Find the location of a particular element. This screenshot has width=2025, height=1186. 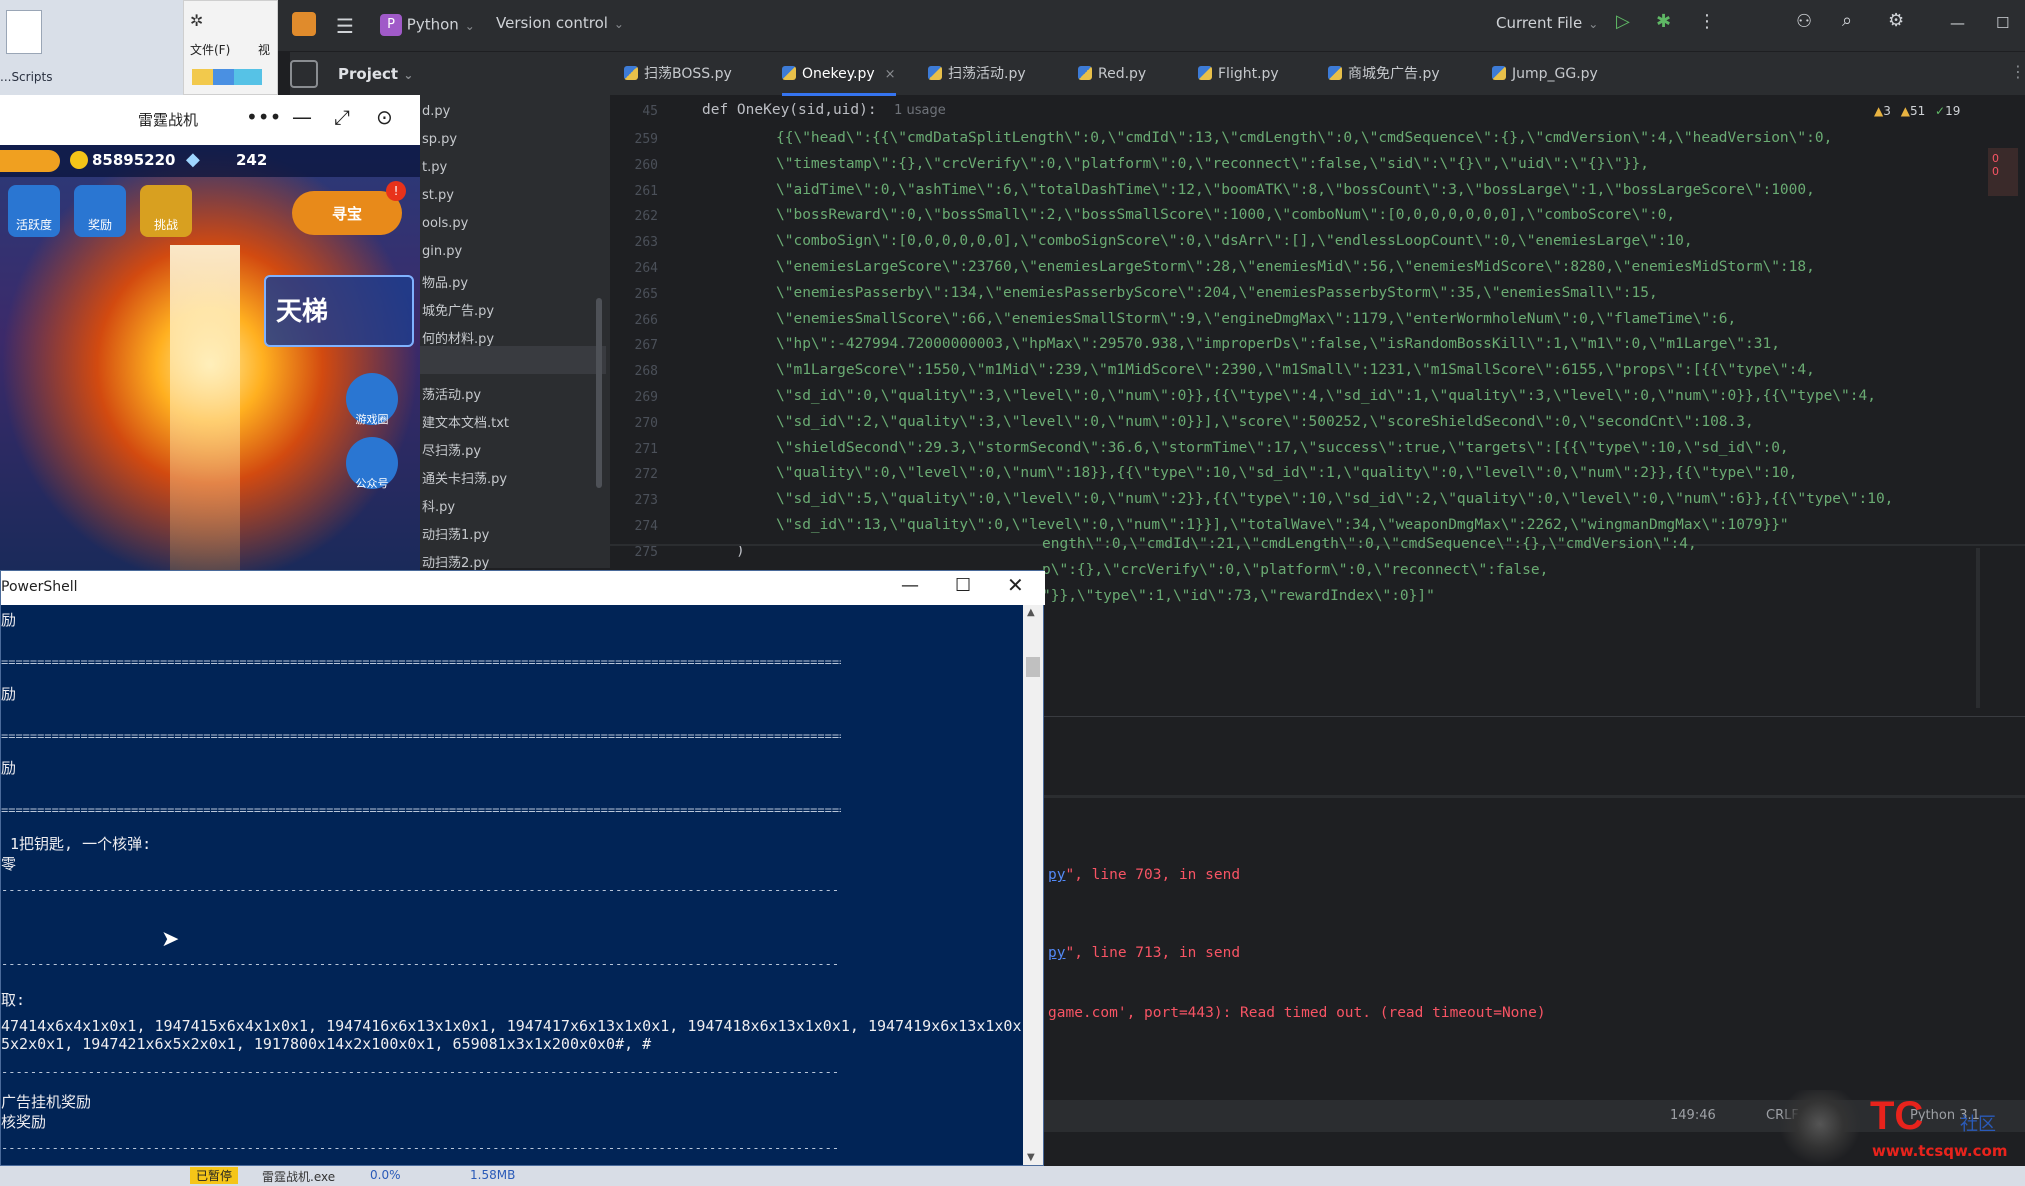

project-file-item: gin.py is located at coordinates (442, 251).